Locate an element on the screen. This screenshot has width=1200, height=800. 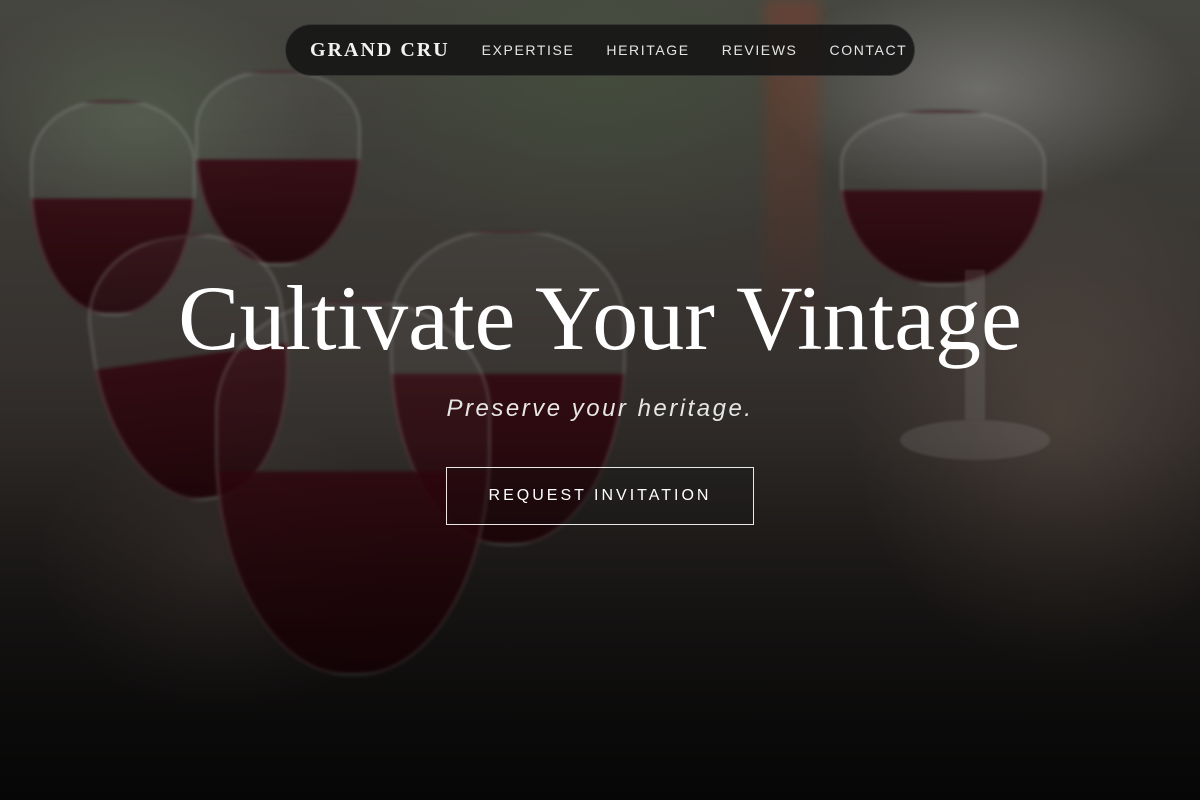
nav-link-reviews: REVIEWS is located at coordinates (760, 50).